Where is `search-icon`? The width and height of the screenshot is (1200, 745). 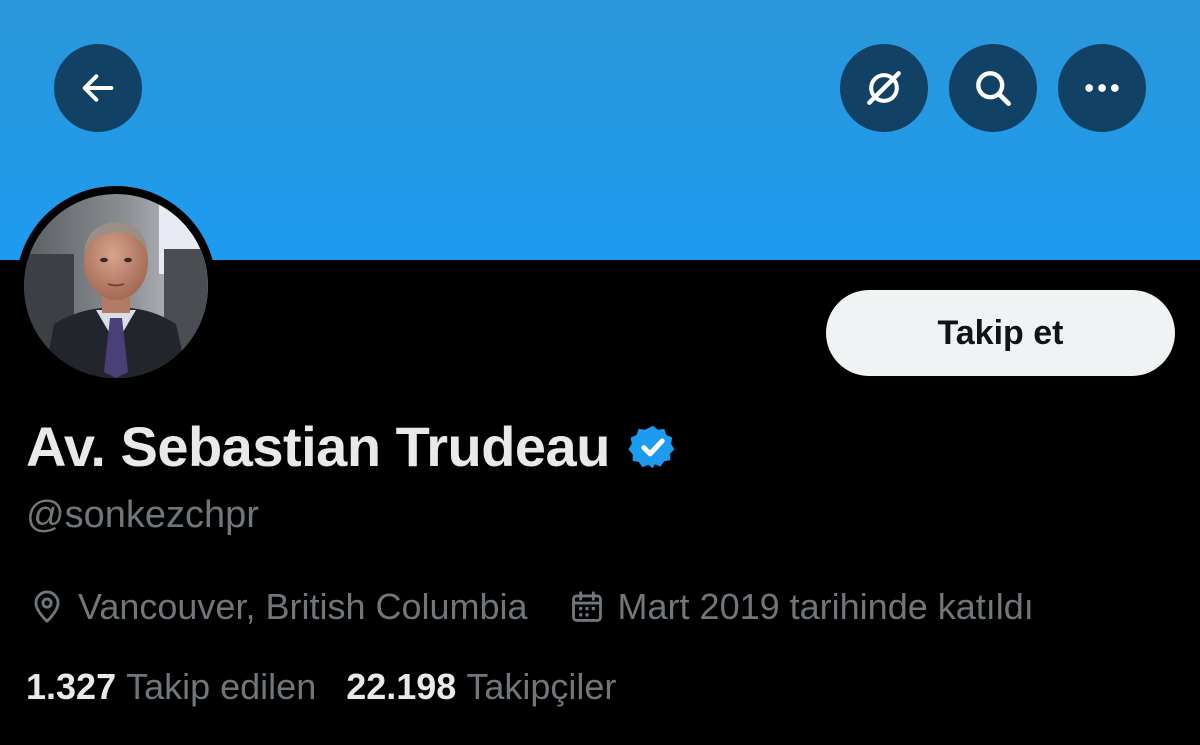
search-icon is located at coordinates (993, 88).